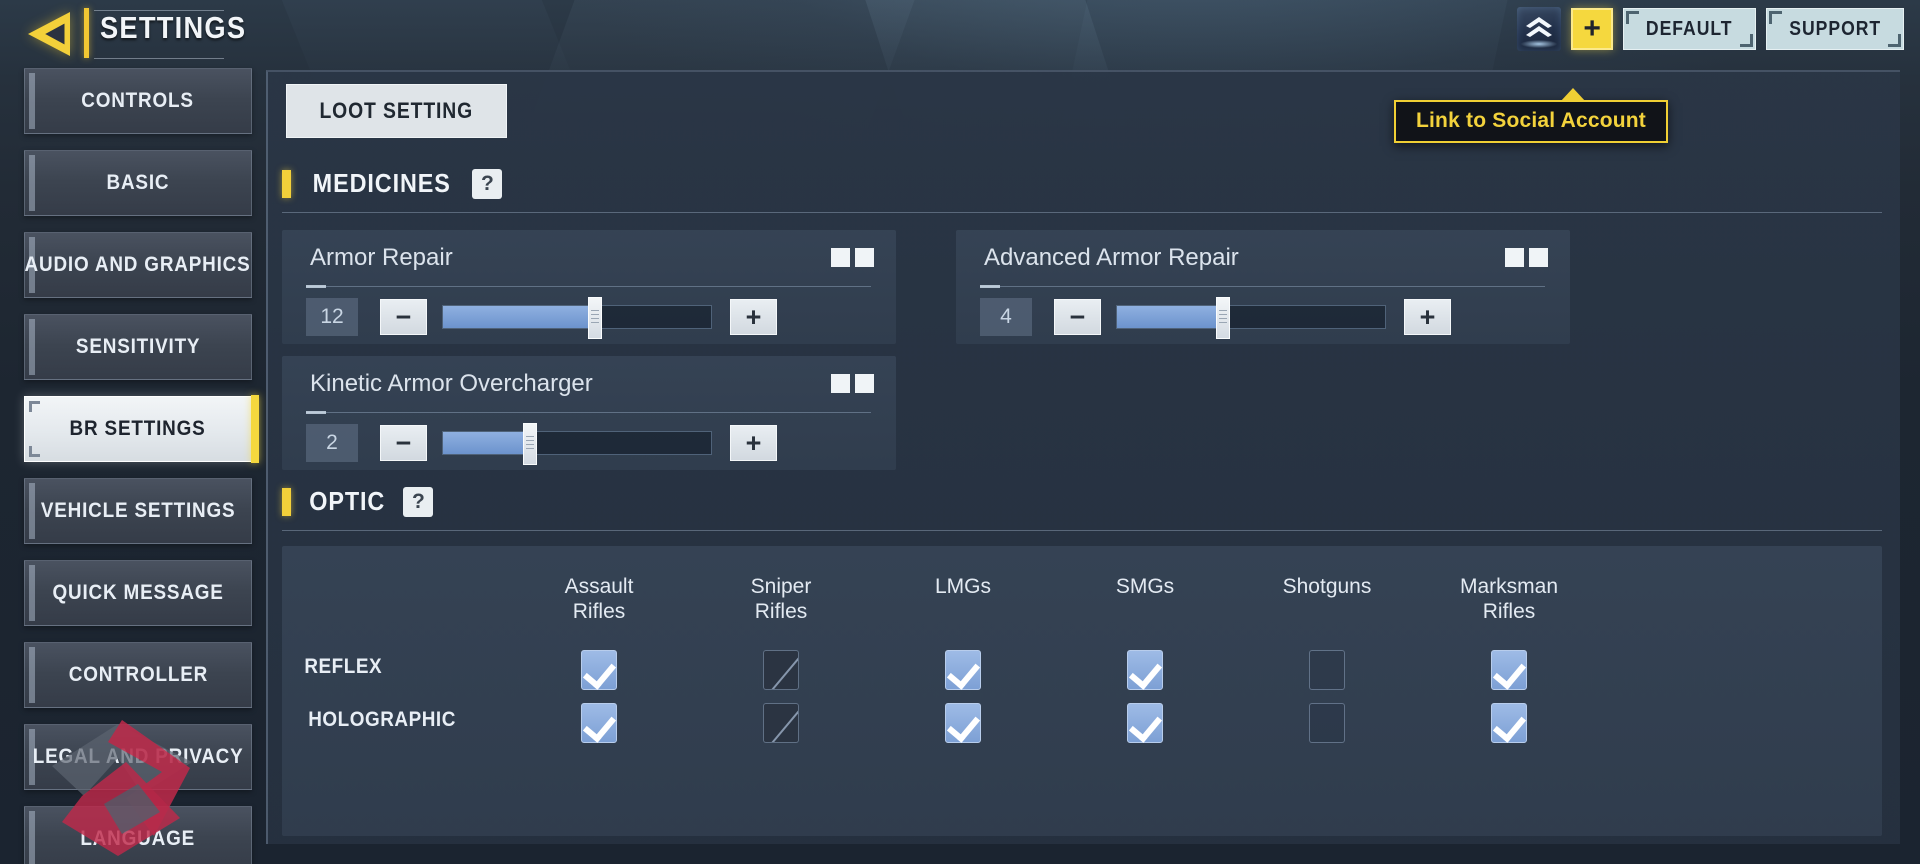 The width and height of the screenshot is (1920, 864). I want to click on default-button-label: DEFAULT, so click(1689, 28).